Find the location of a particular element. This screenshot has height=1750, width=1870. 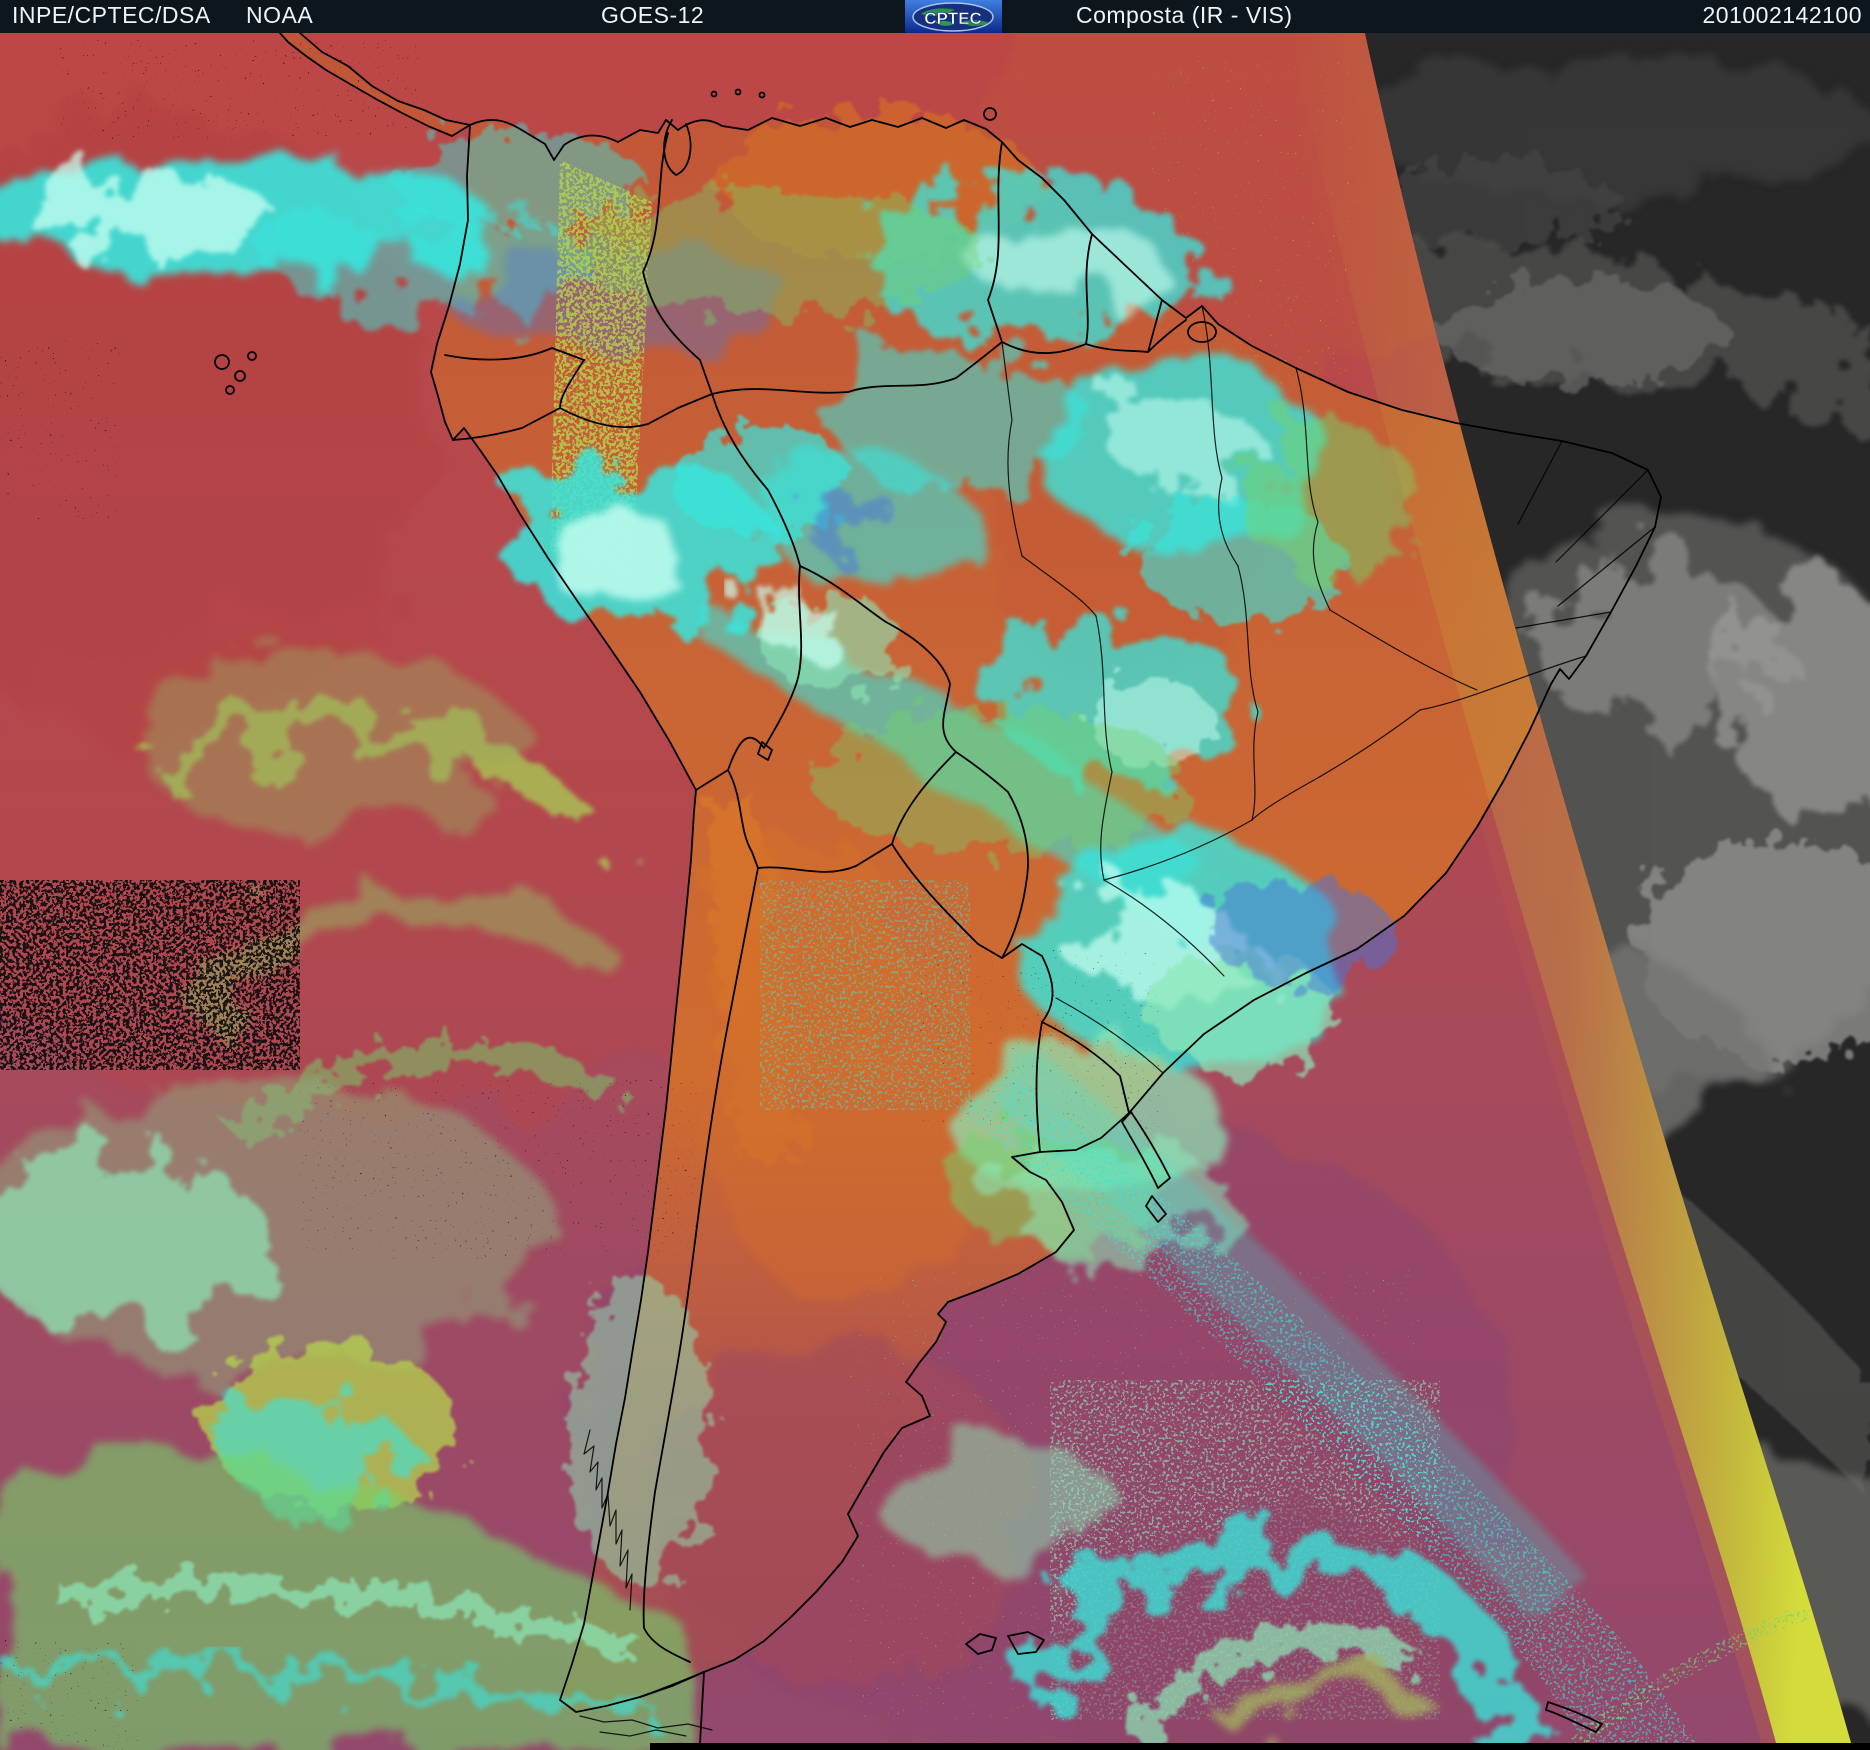

cptec-logo-text: CPTEC is located at coordinates (953, 18).